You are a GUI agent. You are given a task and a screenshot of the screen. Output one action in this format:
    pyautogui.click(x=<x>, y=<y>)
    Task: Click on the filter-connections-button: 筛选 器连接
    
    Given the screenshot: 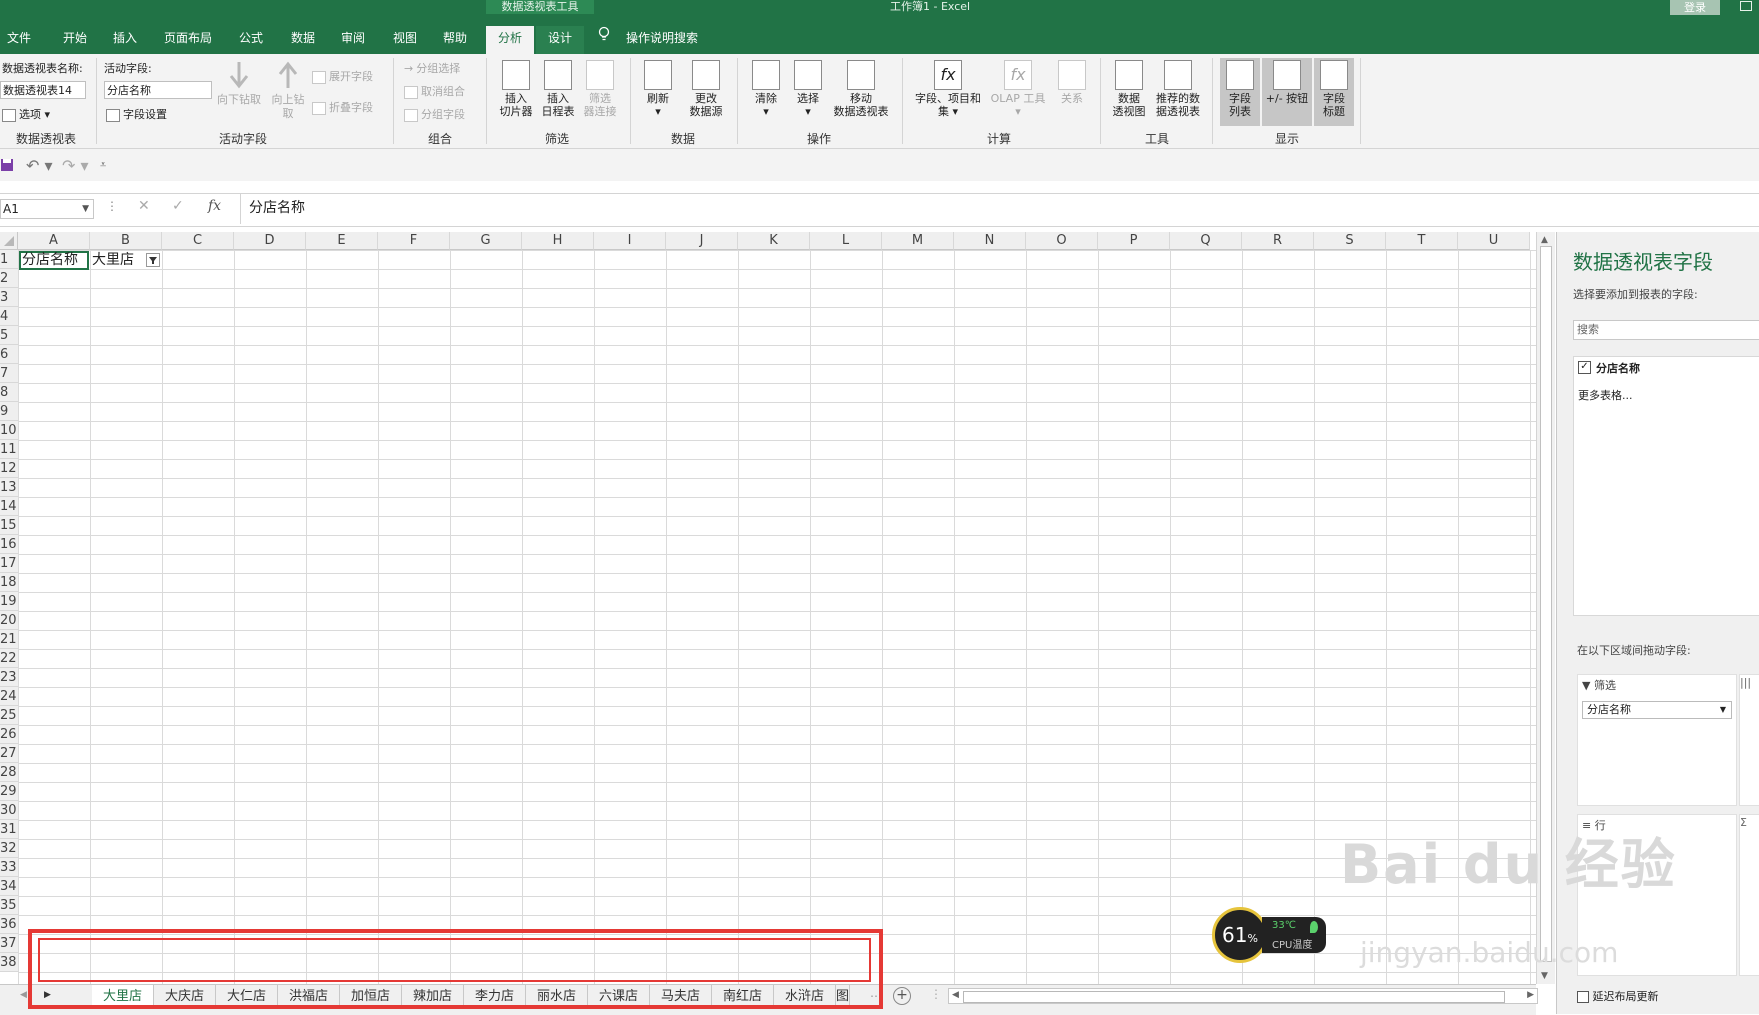 What is the action you would take?
    pyautogui.click(x=600, y=89)
    